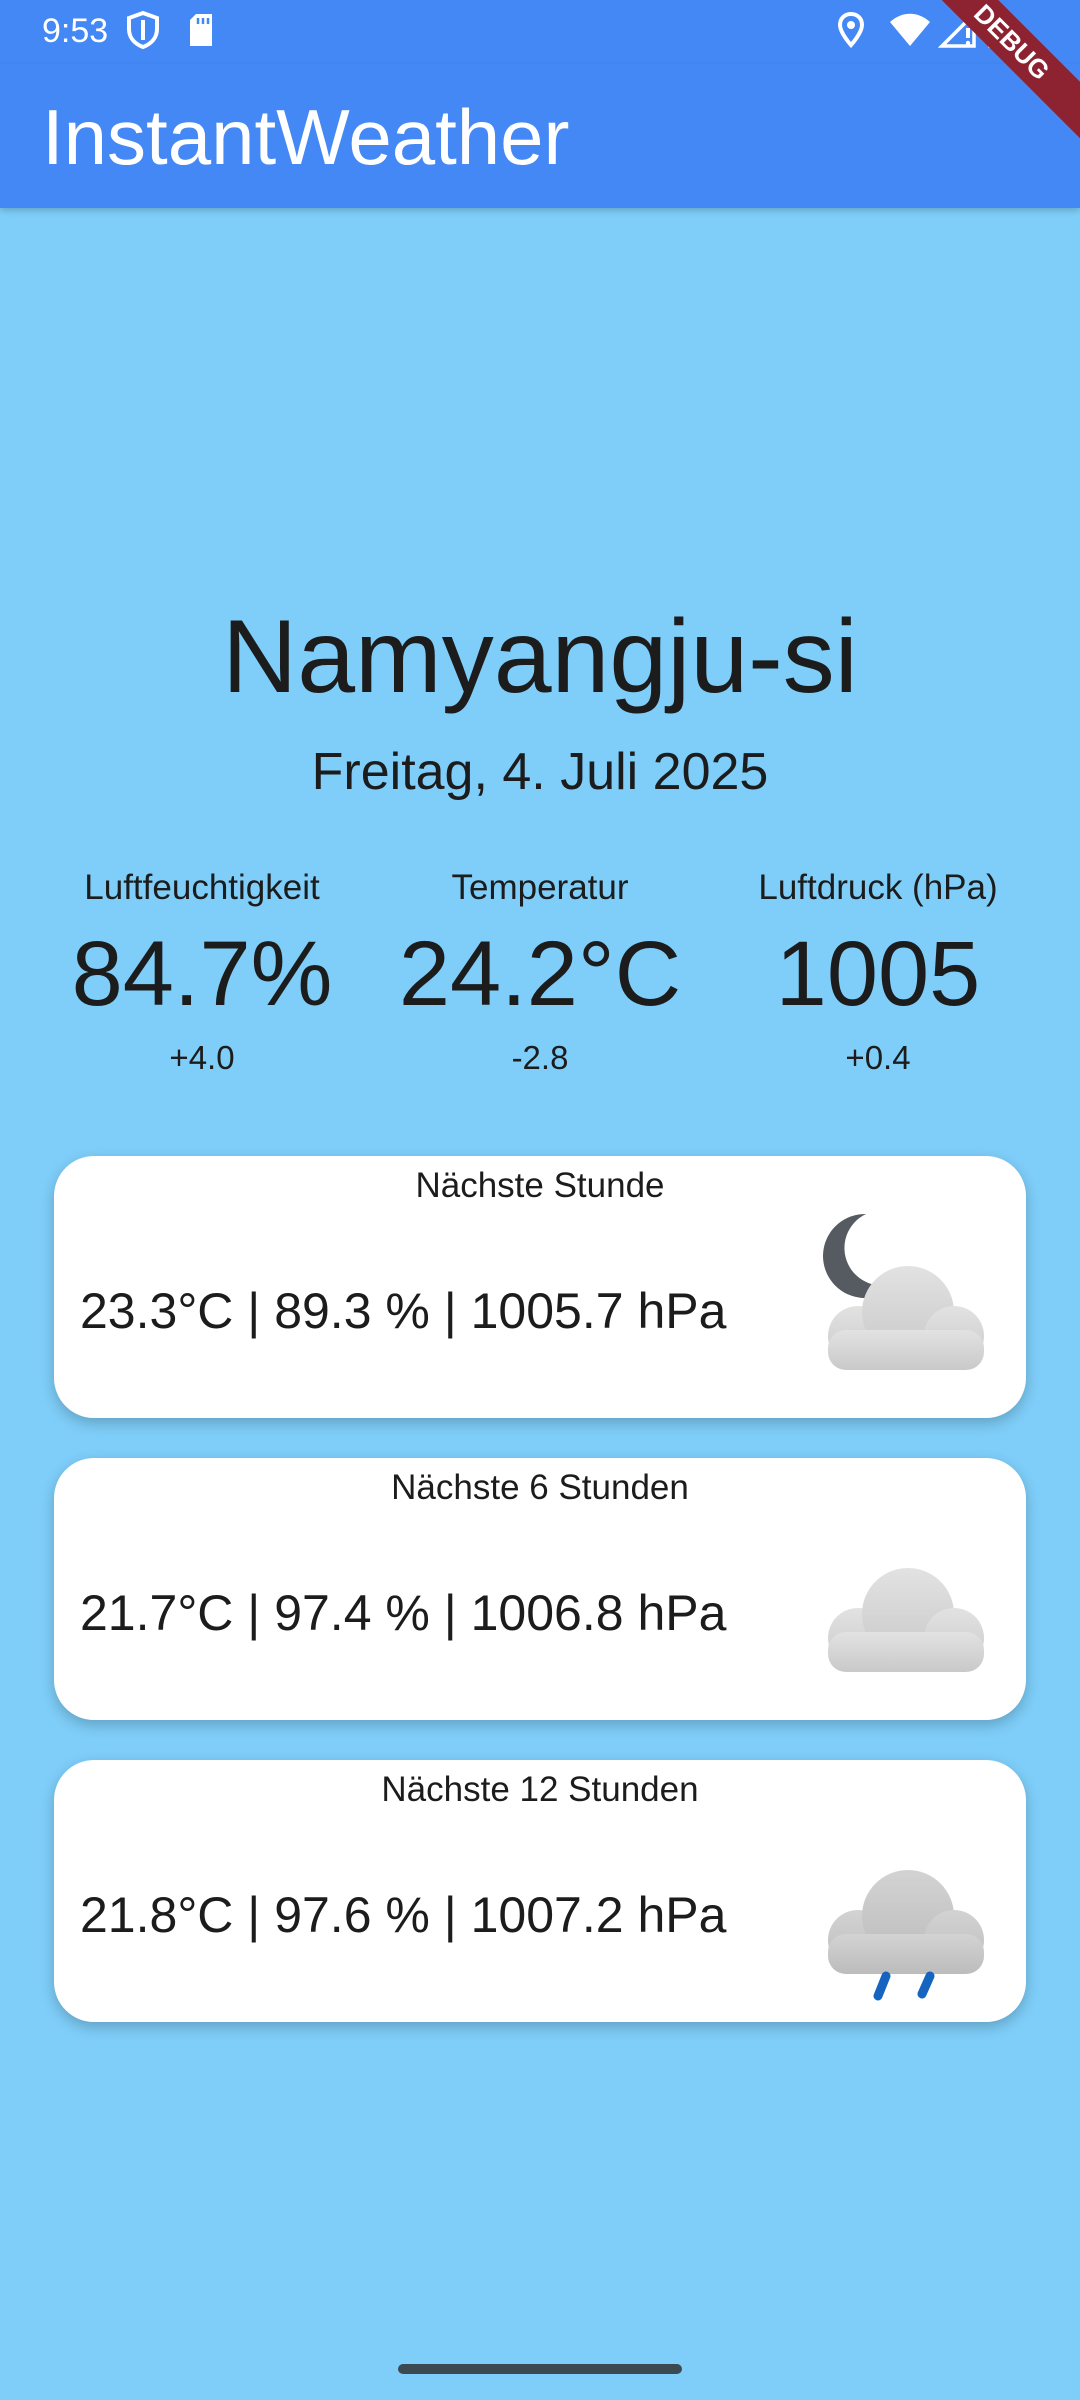  I want to click on shield-icon, so click(143, 34).